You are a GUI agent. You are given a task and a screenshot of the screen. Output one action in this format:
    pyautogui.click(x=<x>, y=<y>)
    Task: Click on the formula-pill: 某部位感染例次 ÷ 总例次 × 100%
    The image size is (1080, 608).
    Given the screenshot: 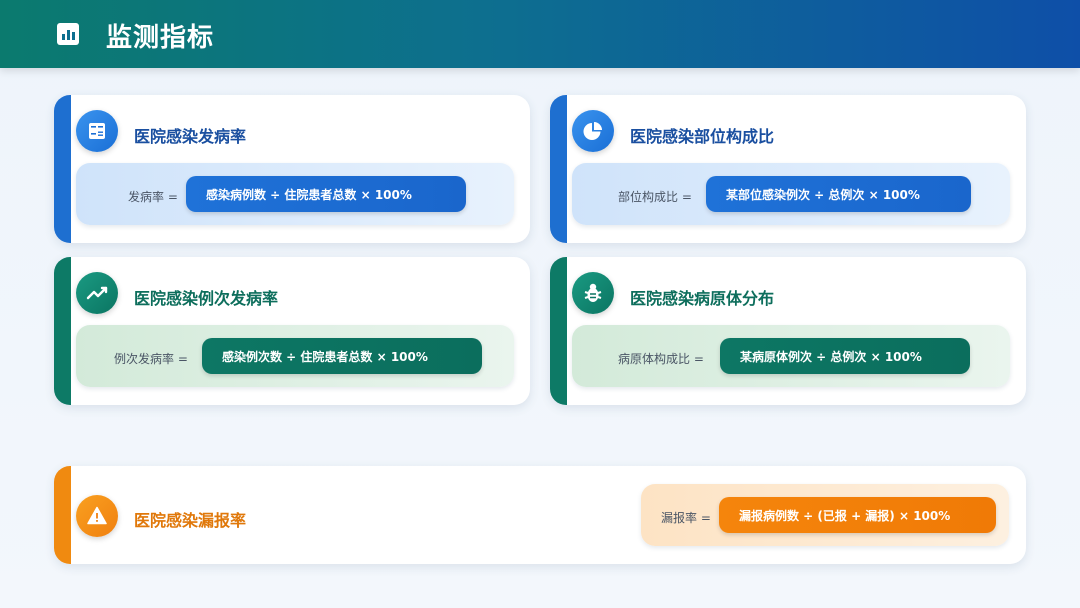 What is the action you would take?
    pyautogui.click(x=838, y=194)
    